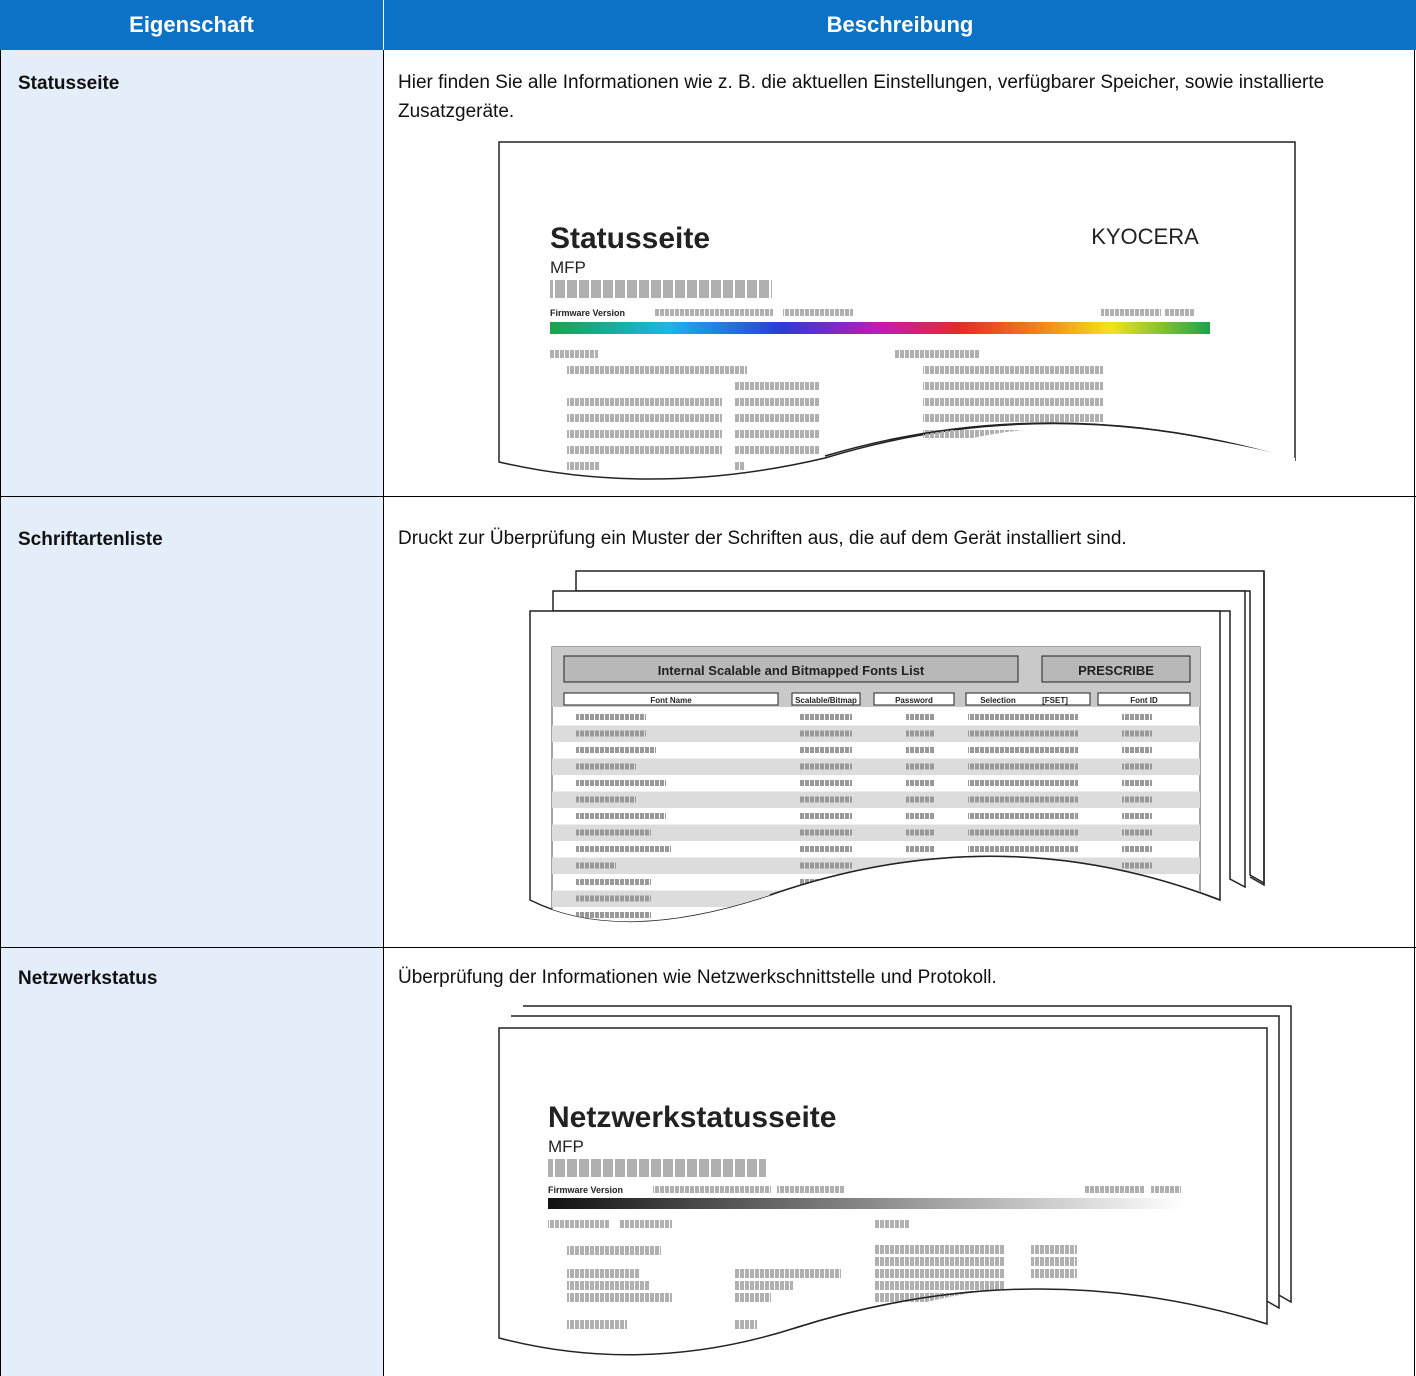 The width and height of the screenshot is (1416, 1376). Describe the element at coordinates (566, 1146) in the screenshot. I see `network-page-subtitle: MFP` at that location.